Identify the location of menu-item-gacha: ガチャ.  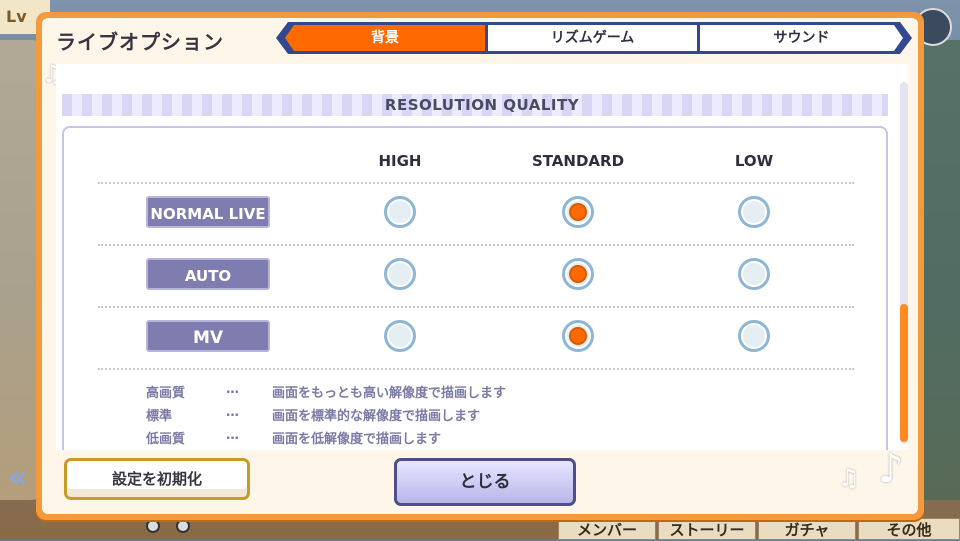
(807, 529).